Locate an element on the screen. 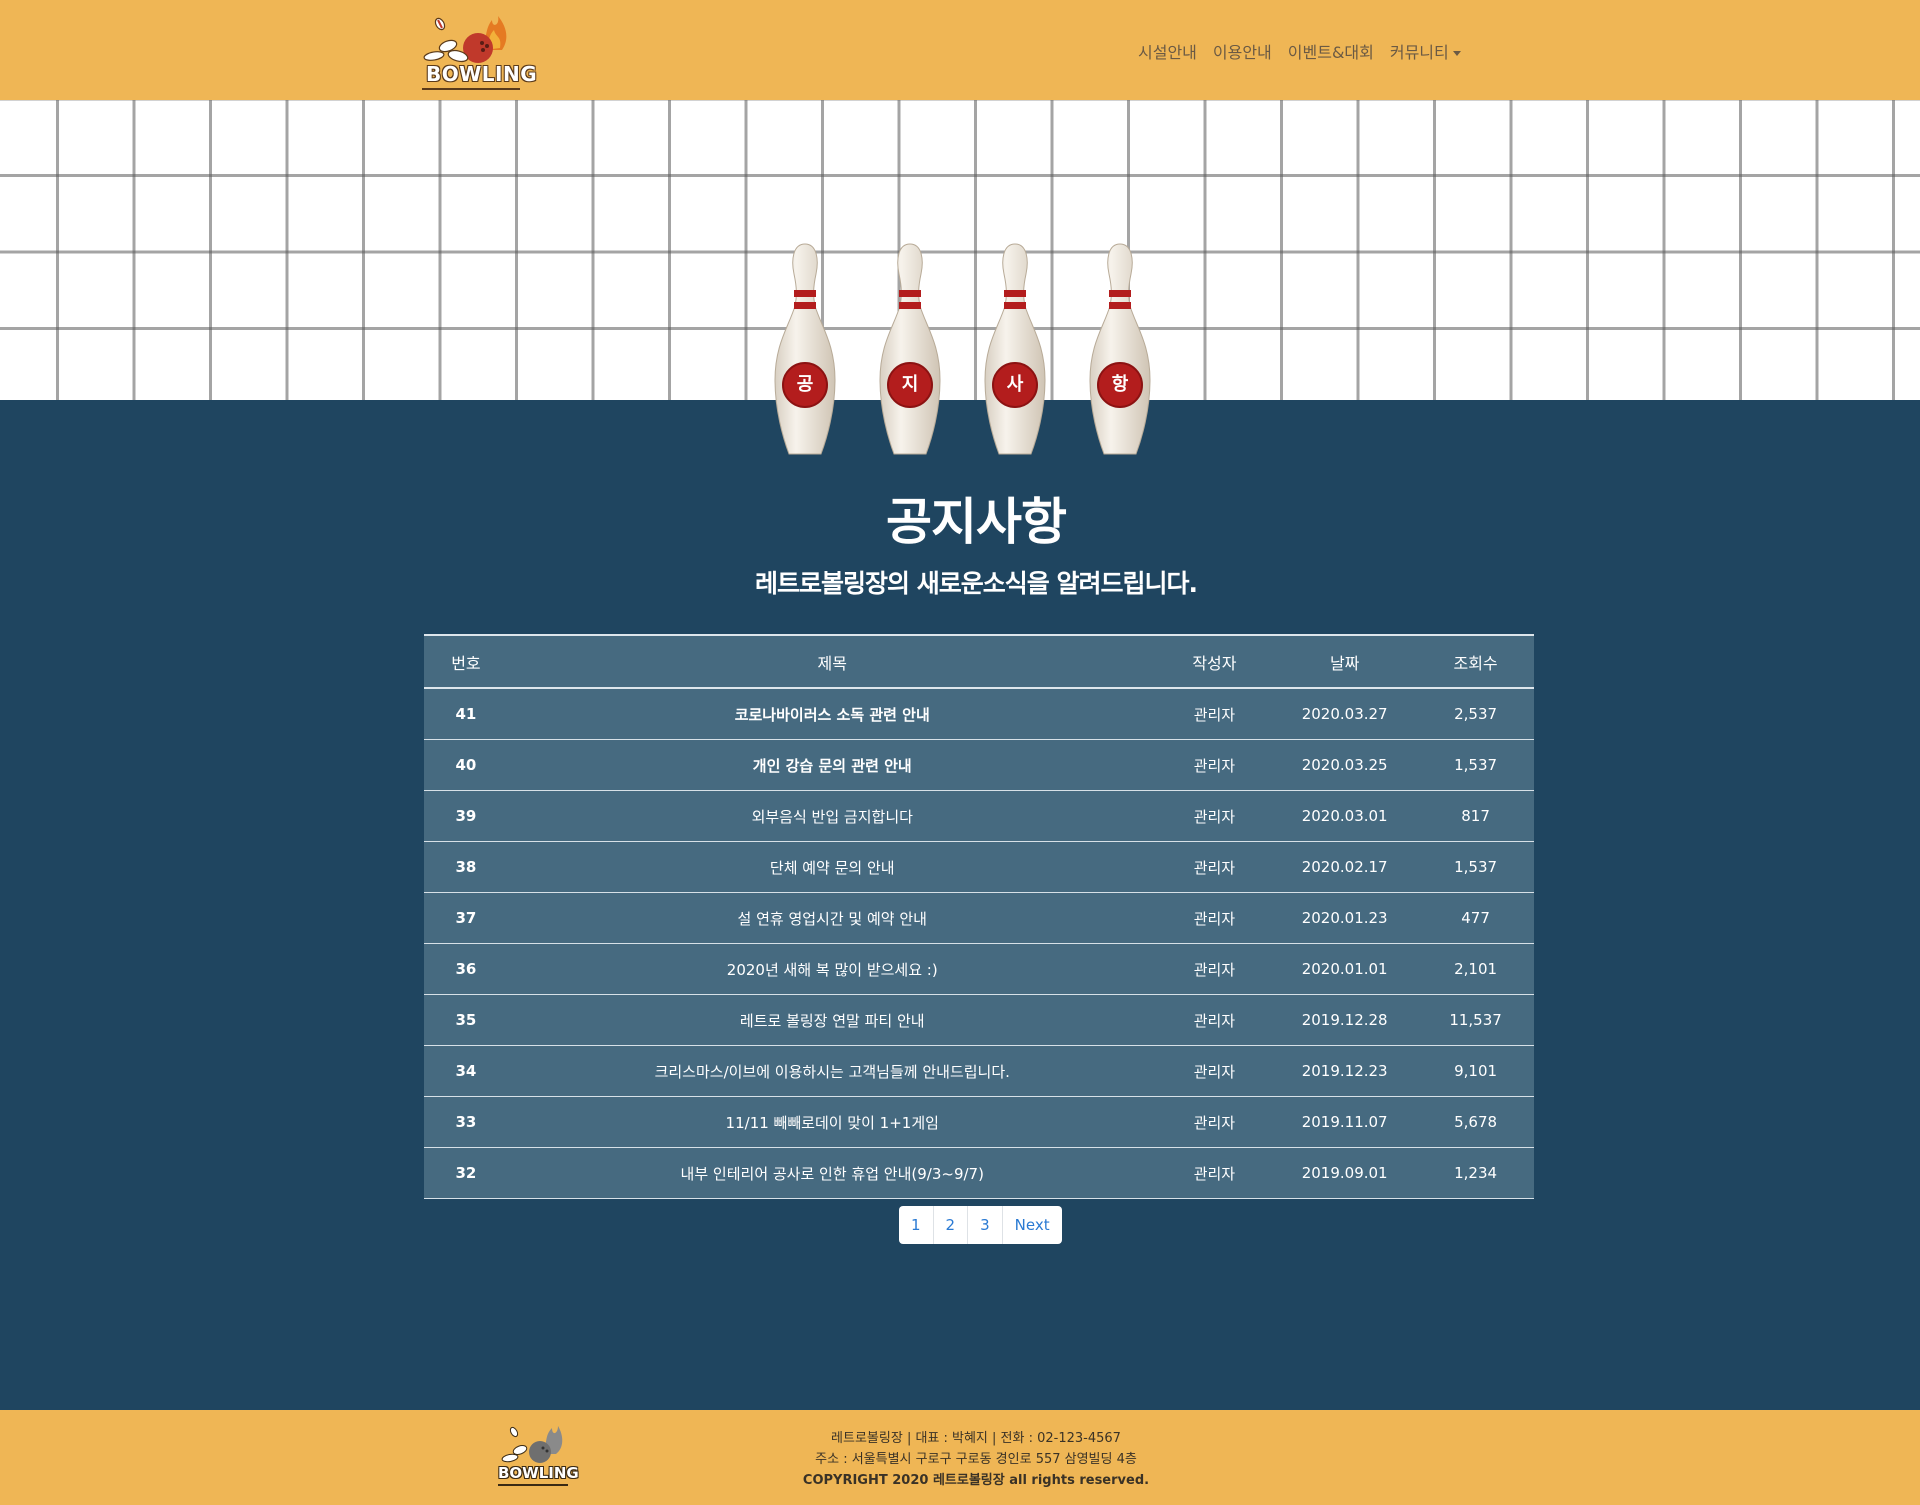 The image size is (1920, 1505). bowling-pin: 지 is located at coordinates (910, 350).